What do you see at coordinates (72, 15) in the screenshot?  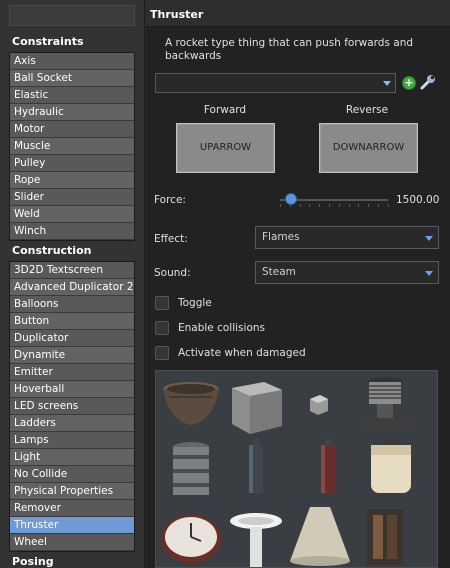 I see `search-input` at bounding box center [72, 15].